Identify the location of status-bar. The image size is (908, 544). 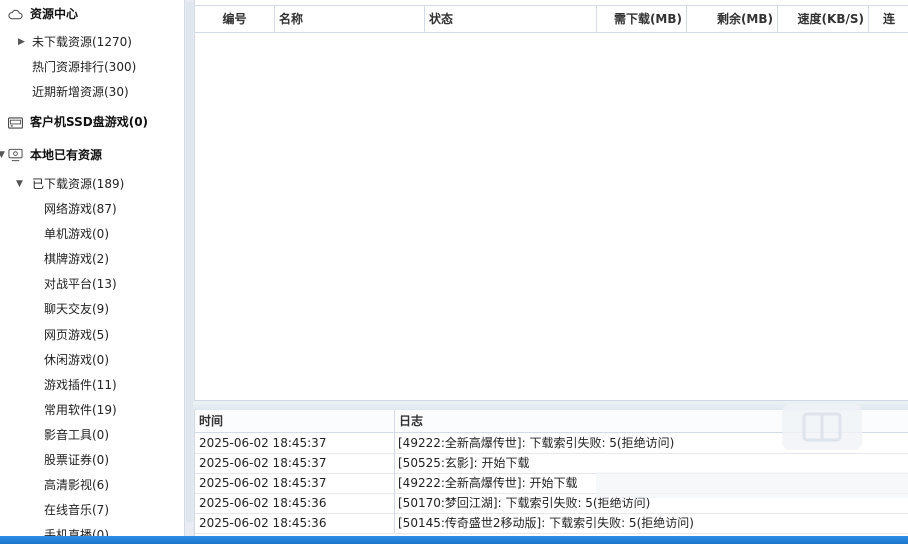
(454, 540).